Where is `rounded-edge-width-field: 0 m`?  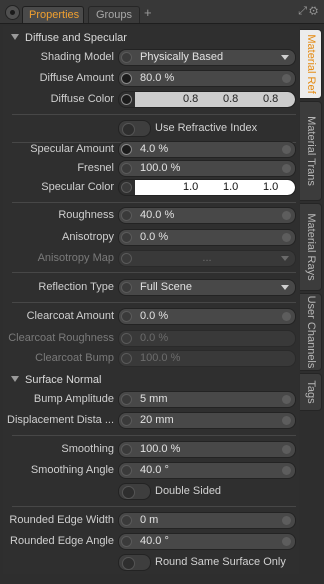
rounded-edge-width-field: 0 m is located at coordinates (207, 520).